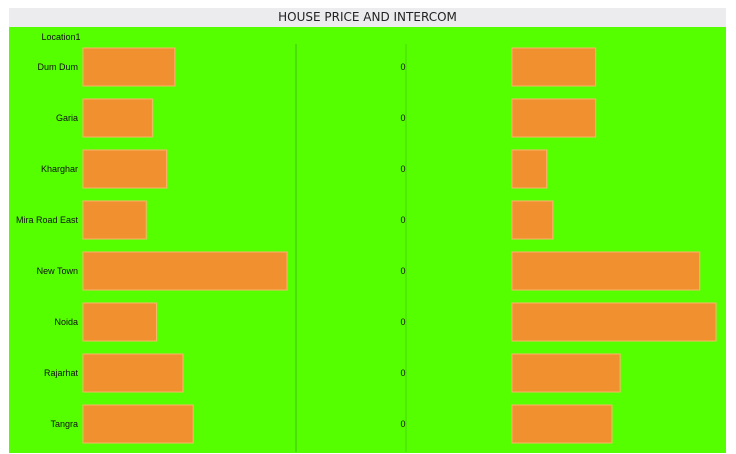 Image resolution: width=736 pixels, height=454 pixels. I want to click on category-label: Garia, so click(67, 118).